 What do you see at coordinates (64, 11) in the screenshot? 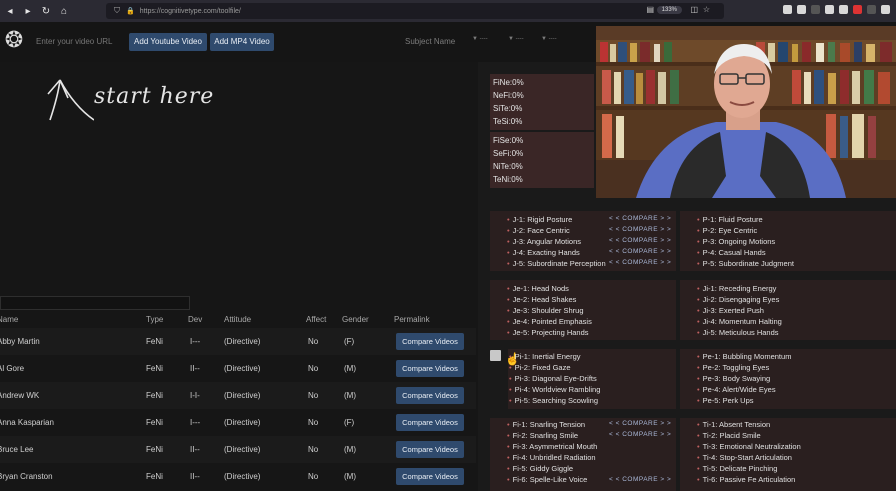
I see `home-icon: ⌂` at bounding box center [64, 11].